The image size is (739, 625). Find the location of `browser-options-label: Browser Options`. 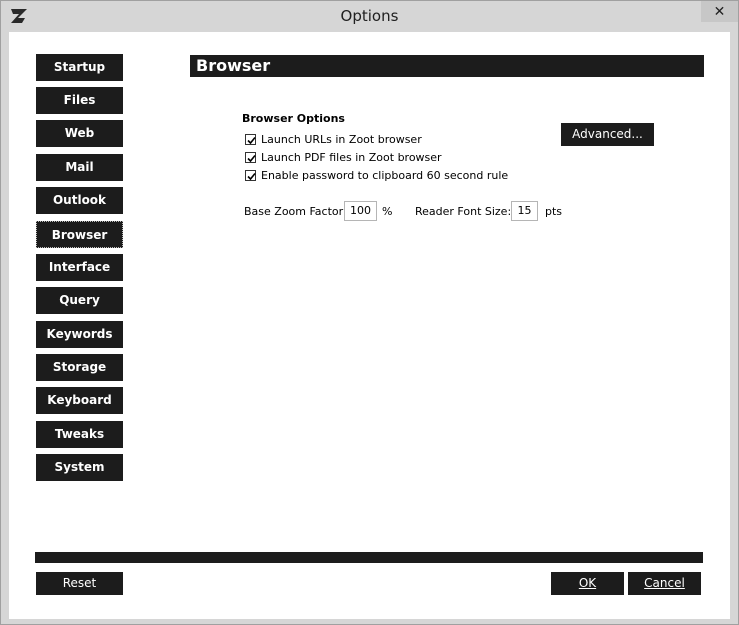

browser-options-label: Browser Options is located at coordinates (293, 118).